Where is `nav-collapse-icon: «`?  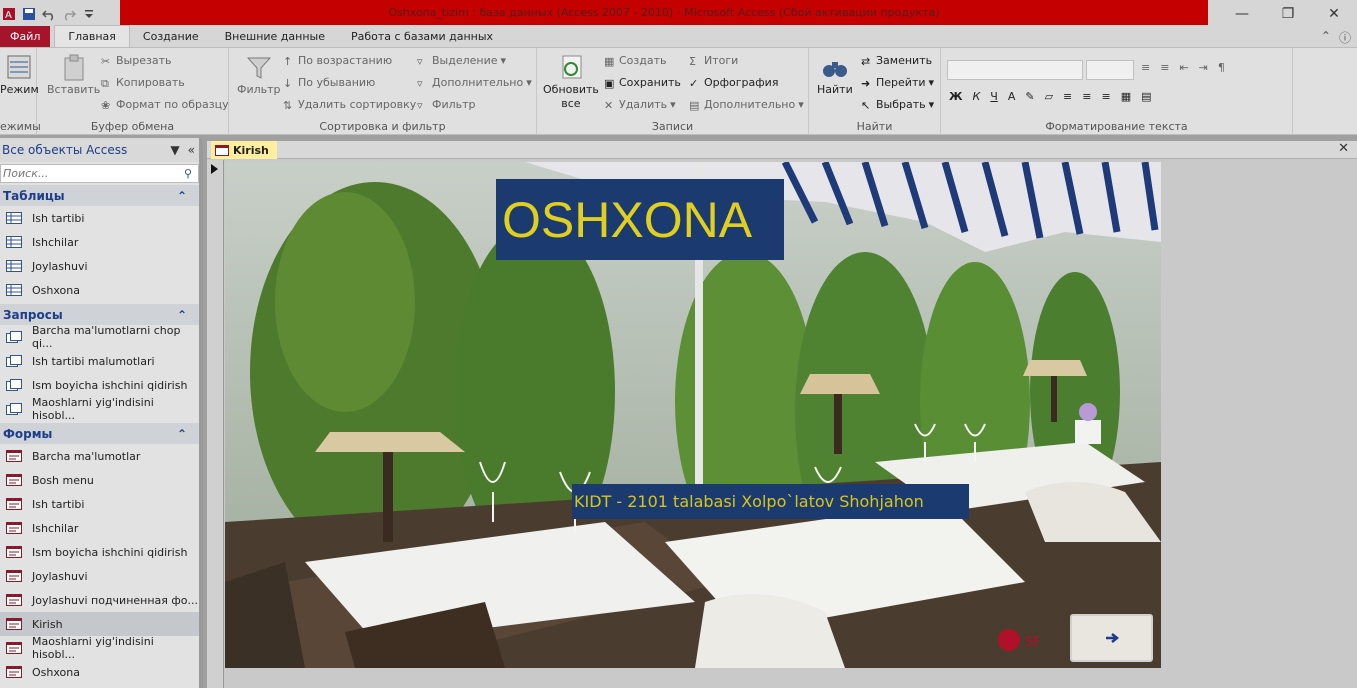
nav-collapse-icon: « is located at coordinates (191, 150).